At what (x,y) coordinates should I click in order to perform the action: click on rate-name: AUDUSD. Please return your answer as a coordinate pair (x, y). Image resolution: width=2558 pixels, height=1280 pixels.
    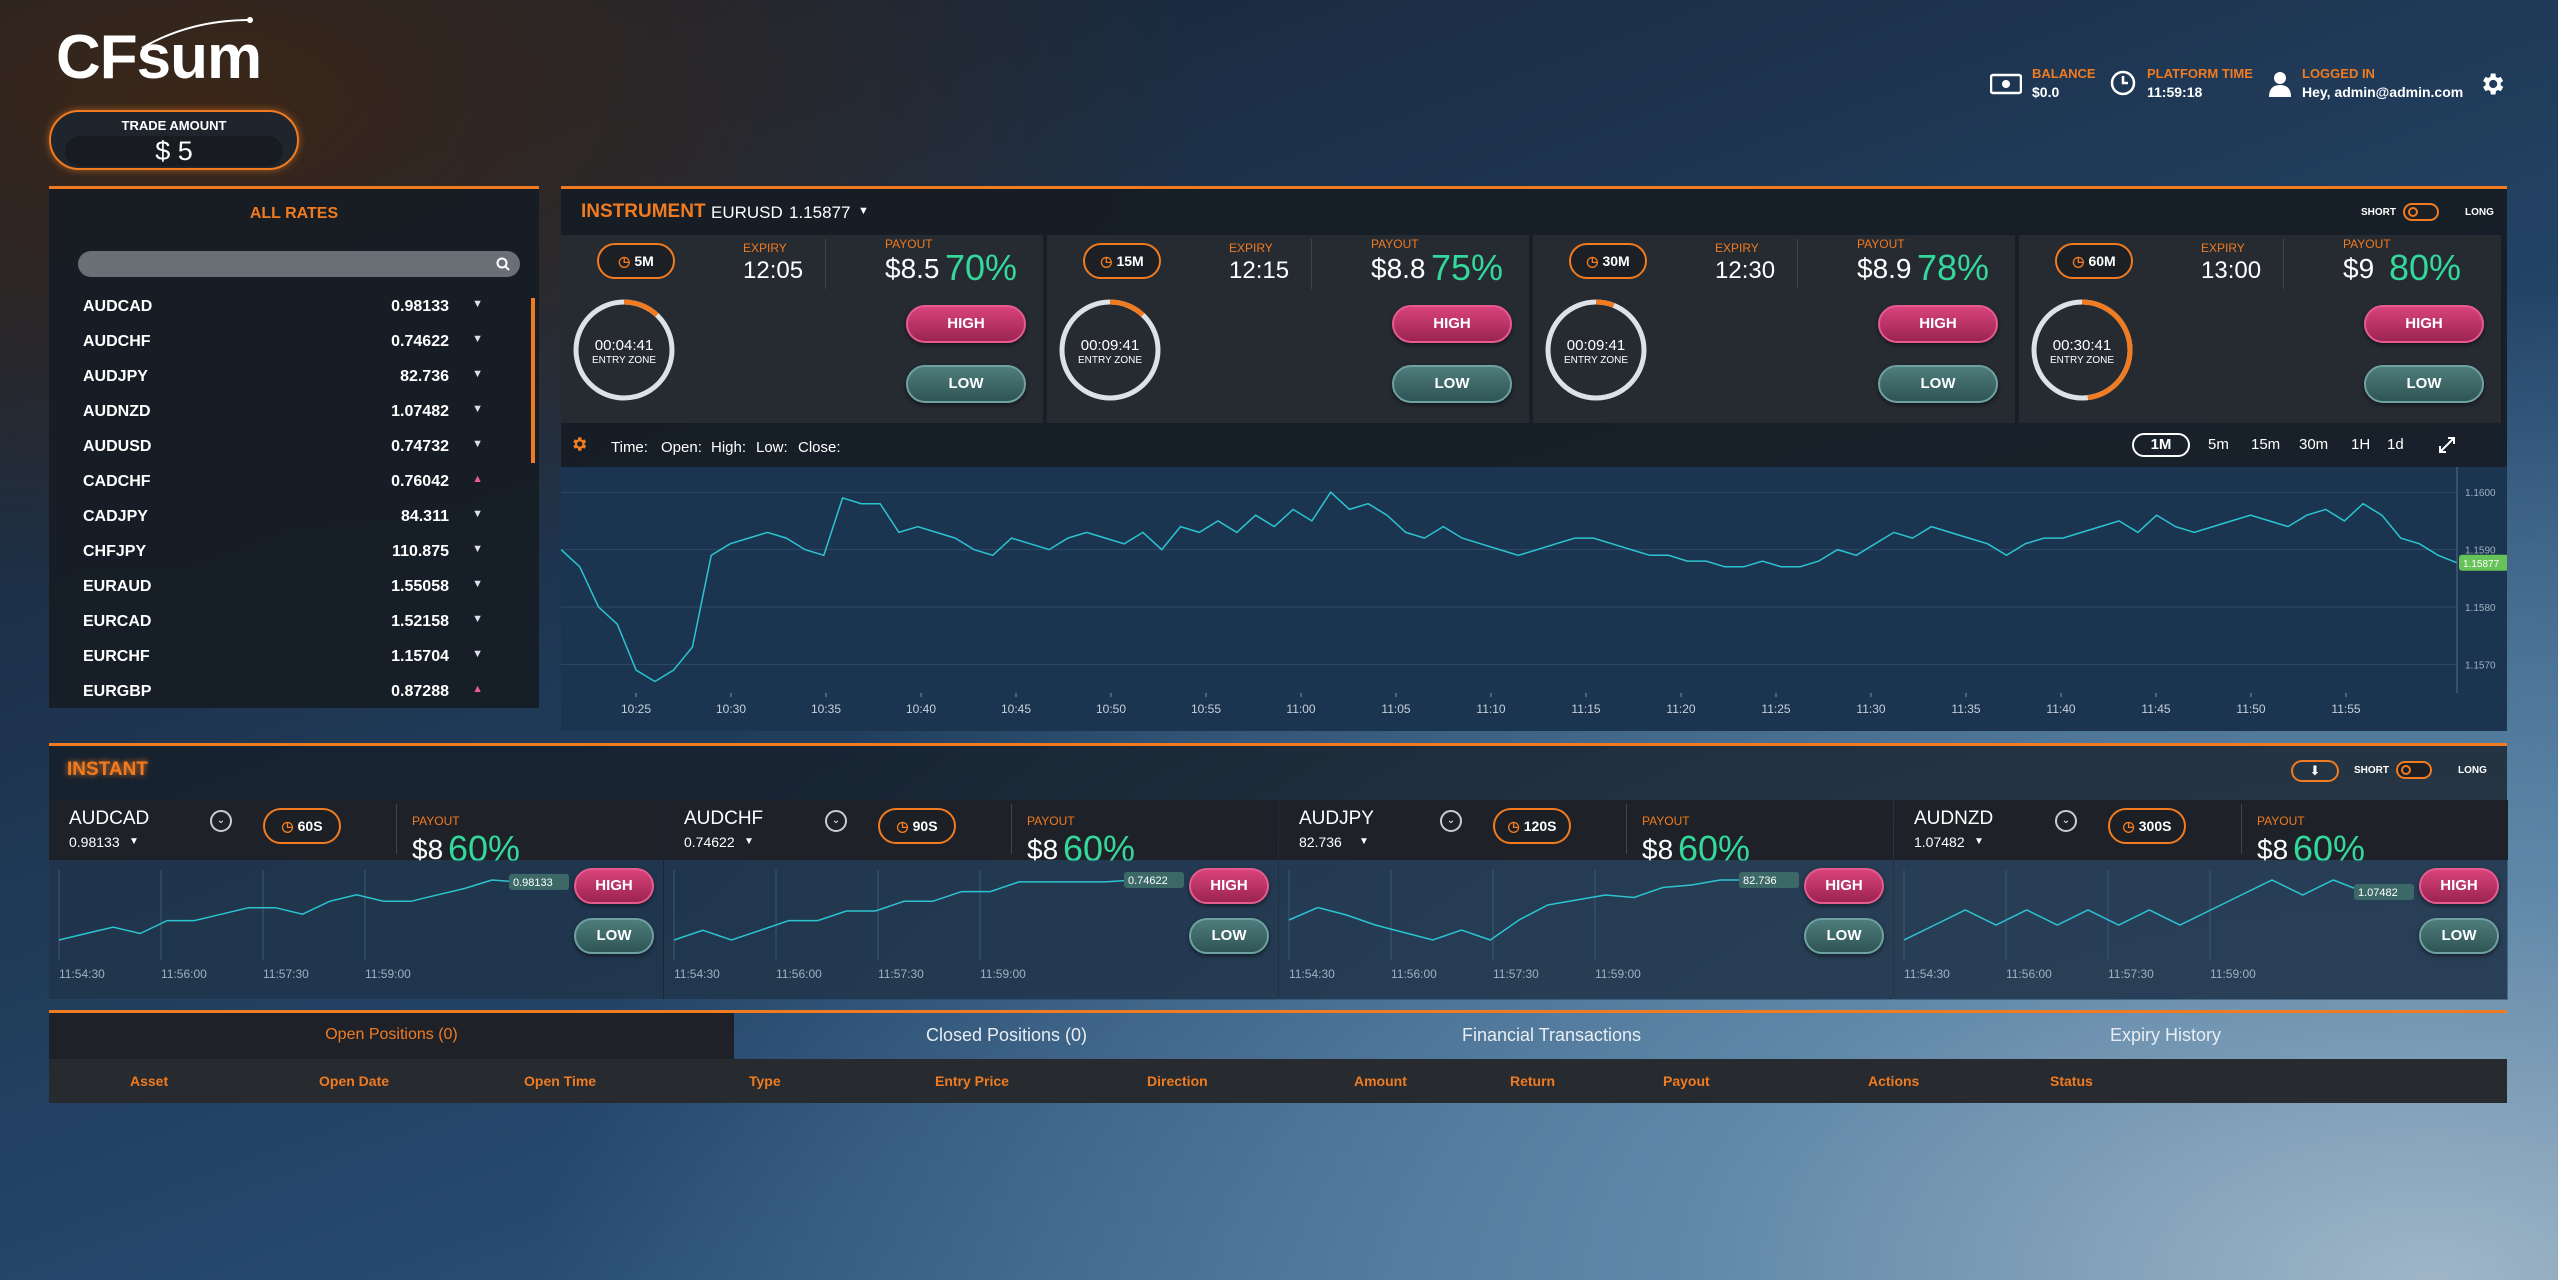
    Looking at the image, I should click on (117, 446).